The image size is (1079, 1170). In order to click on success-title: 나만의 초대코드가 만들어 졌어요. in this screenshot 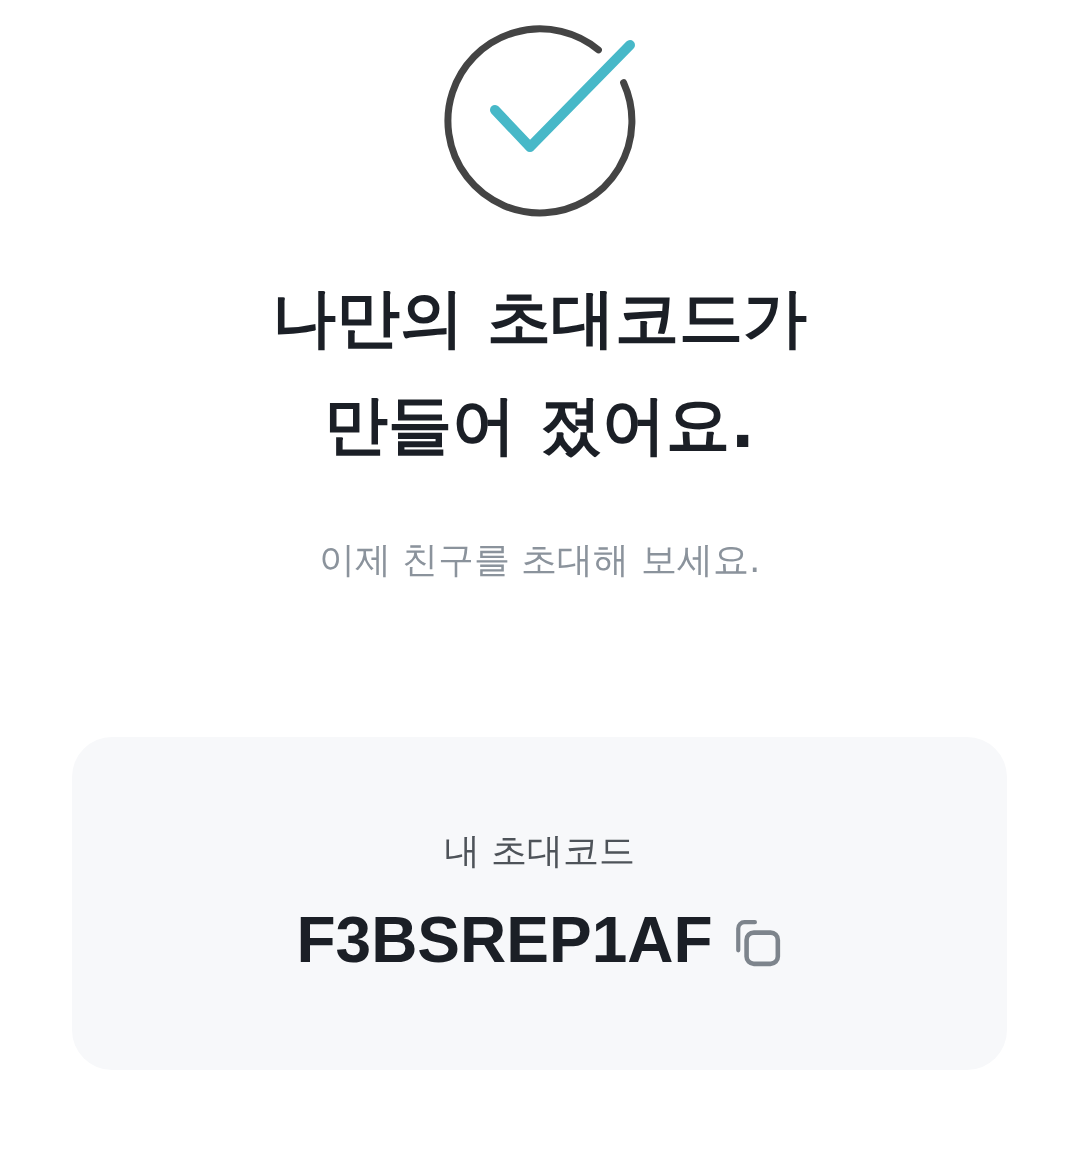, I will do `click(539, 372)`.